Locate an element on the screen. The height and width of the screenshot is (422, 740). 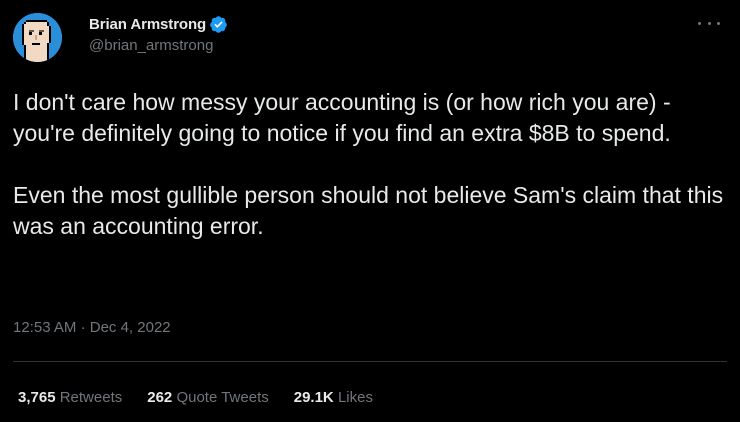
retweets-label: Retweets is located at coordinates (91, 397).